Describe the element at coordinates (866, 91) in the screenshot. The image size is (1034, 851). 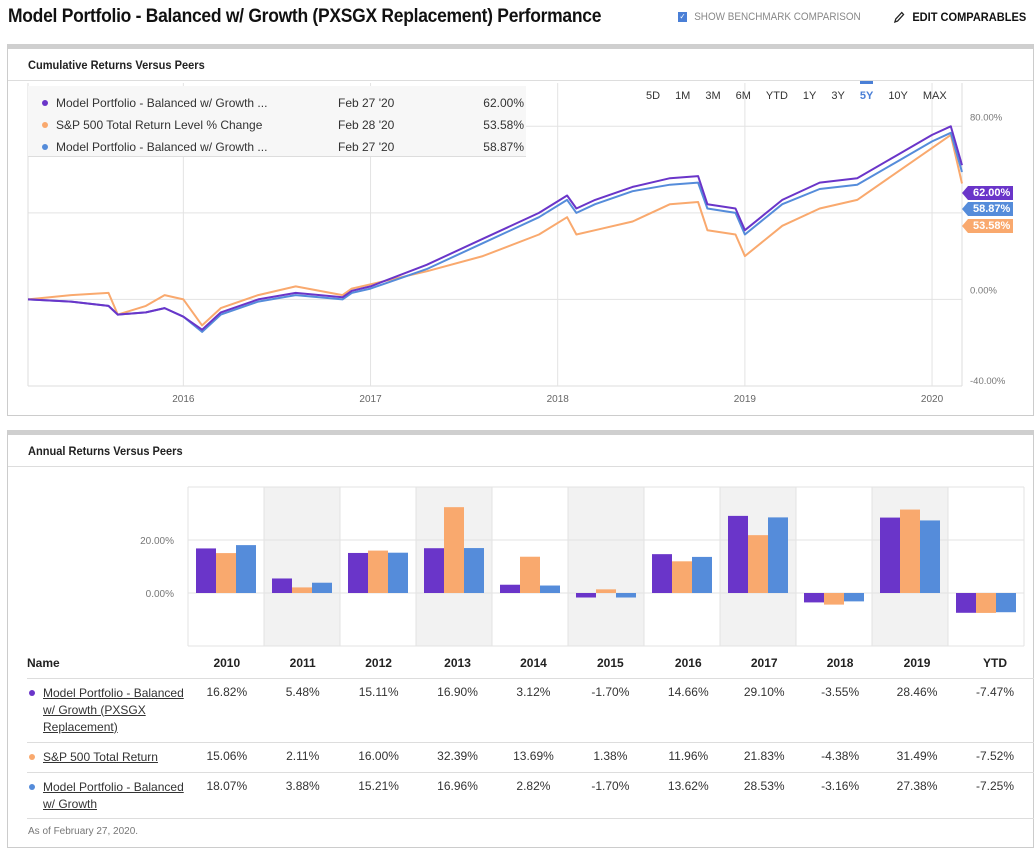
I see `range-5y: 5Y` at that location.